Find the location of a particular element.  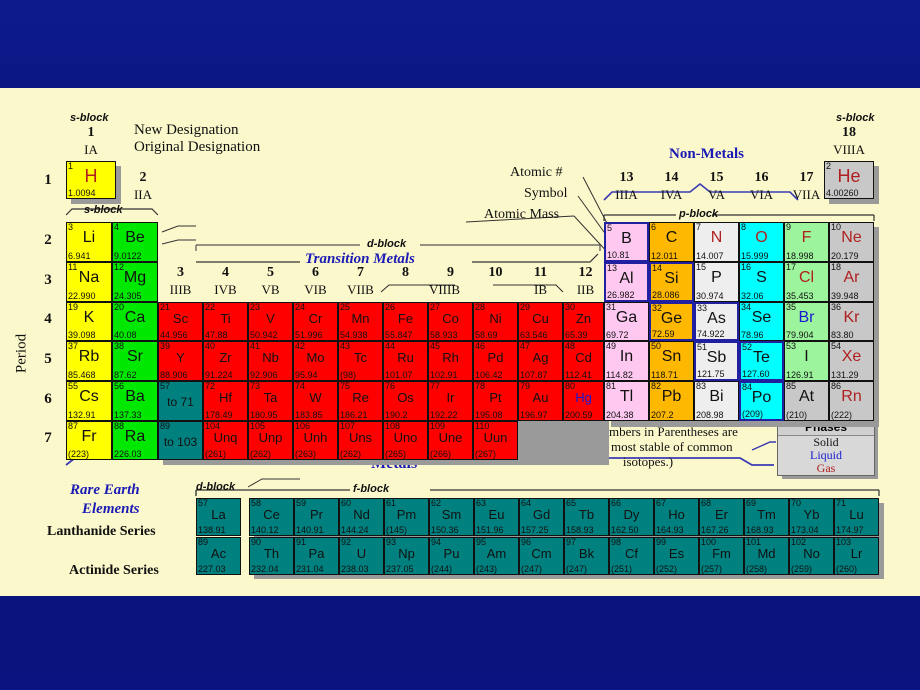

element-cell-Uun: 110 Uun (267) is located at coordinates (495, 440).